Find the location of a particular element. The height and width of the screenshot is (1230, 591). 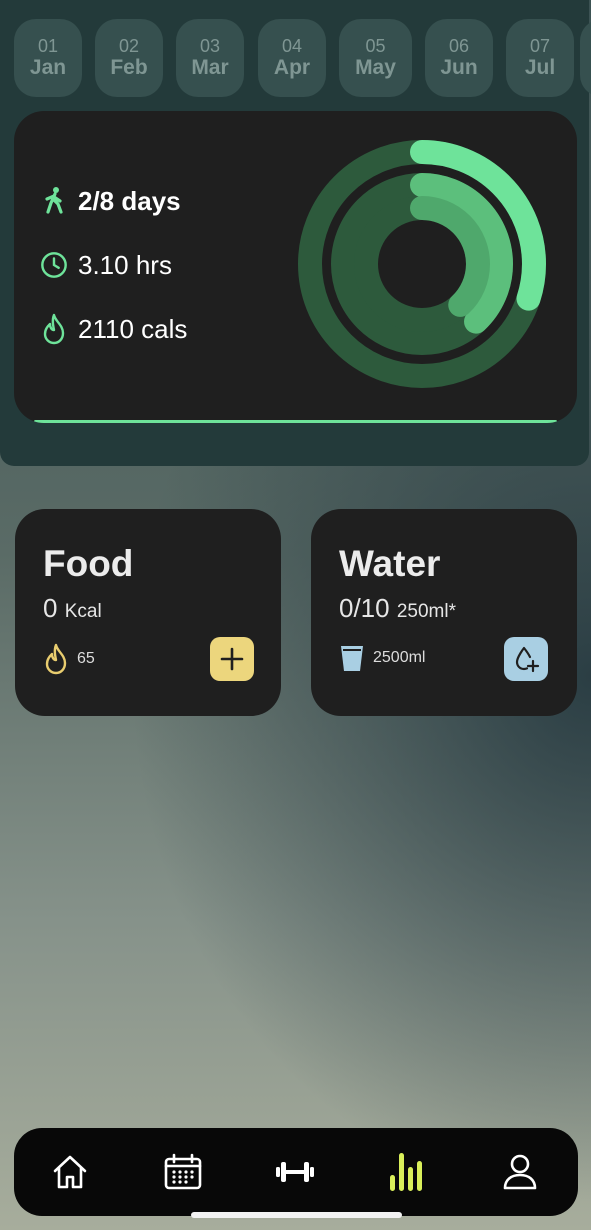

nav-stats is located at coordinates (407, 1172).